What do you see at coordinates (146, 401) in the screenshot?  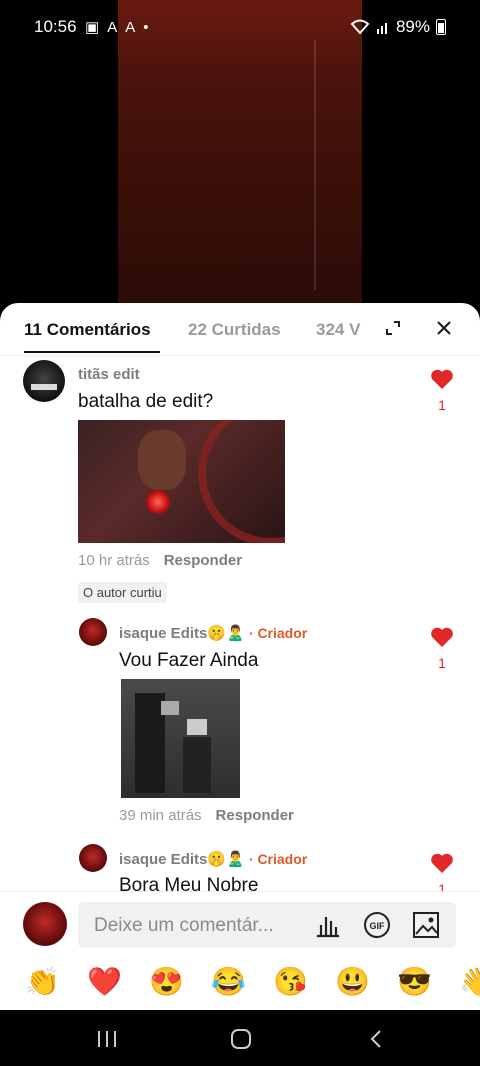 I see `comment-text: batalha de edit?` at bounding box center [146, 401].